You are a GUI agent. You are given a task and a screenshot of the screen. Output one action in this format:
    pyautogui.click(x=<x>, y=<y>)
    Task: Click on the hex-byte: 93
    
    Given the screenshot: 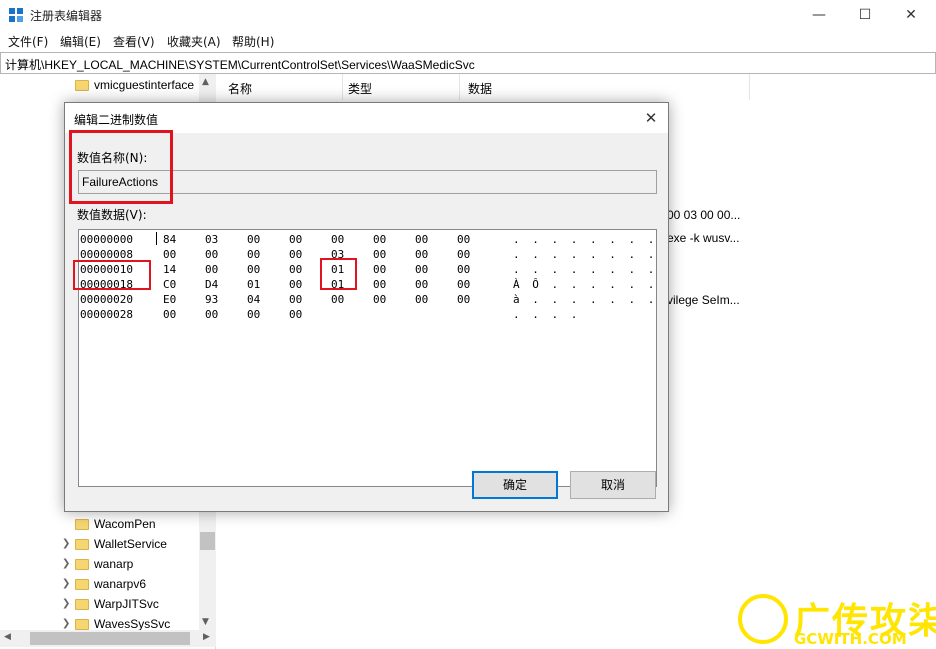 What is the action you would take?
    pyautogui.click(x=212, y=299)
    